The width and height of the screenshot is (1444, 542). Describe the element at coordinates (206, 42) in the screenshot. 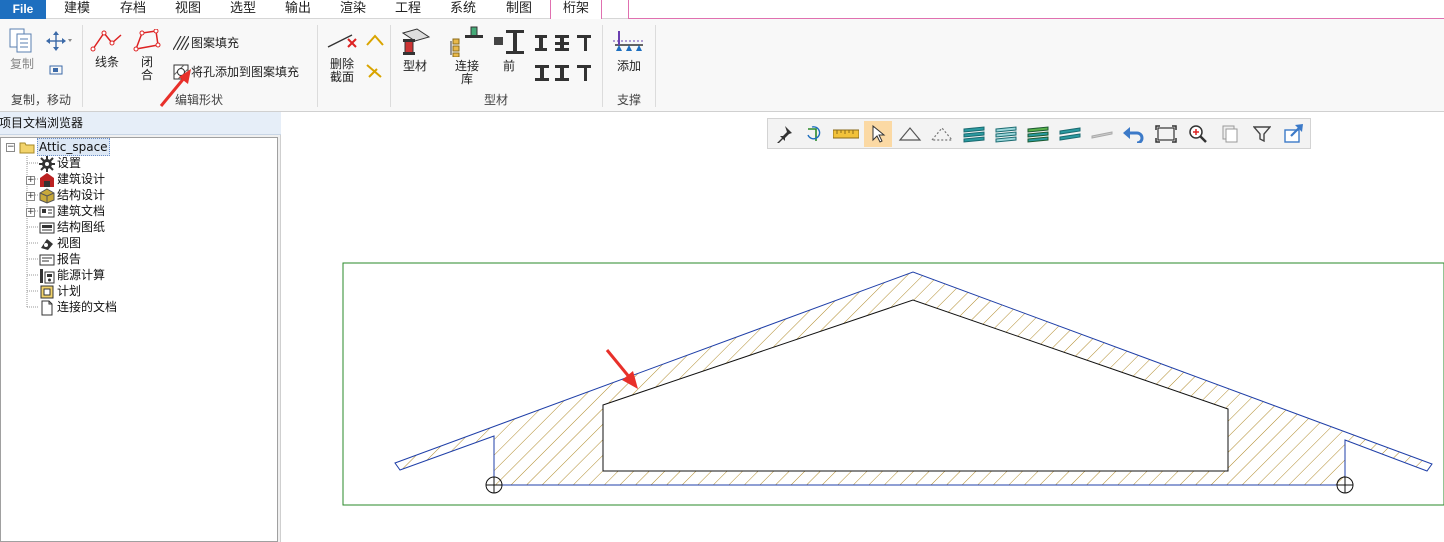

I see `hatch-fill-button: 图案填充` at that location.